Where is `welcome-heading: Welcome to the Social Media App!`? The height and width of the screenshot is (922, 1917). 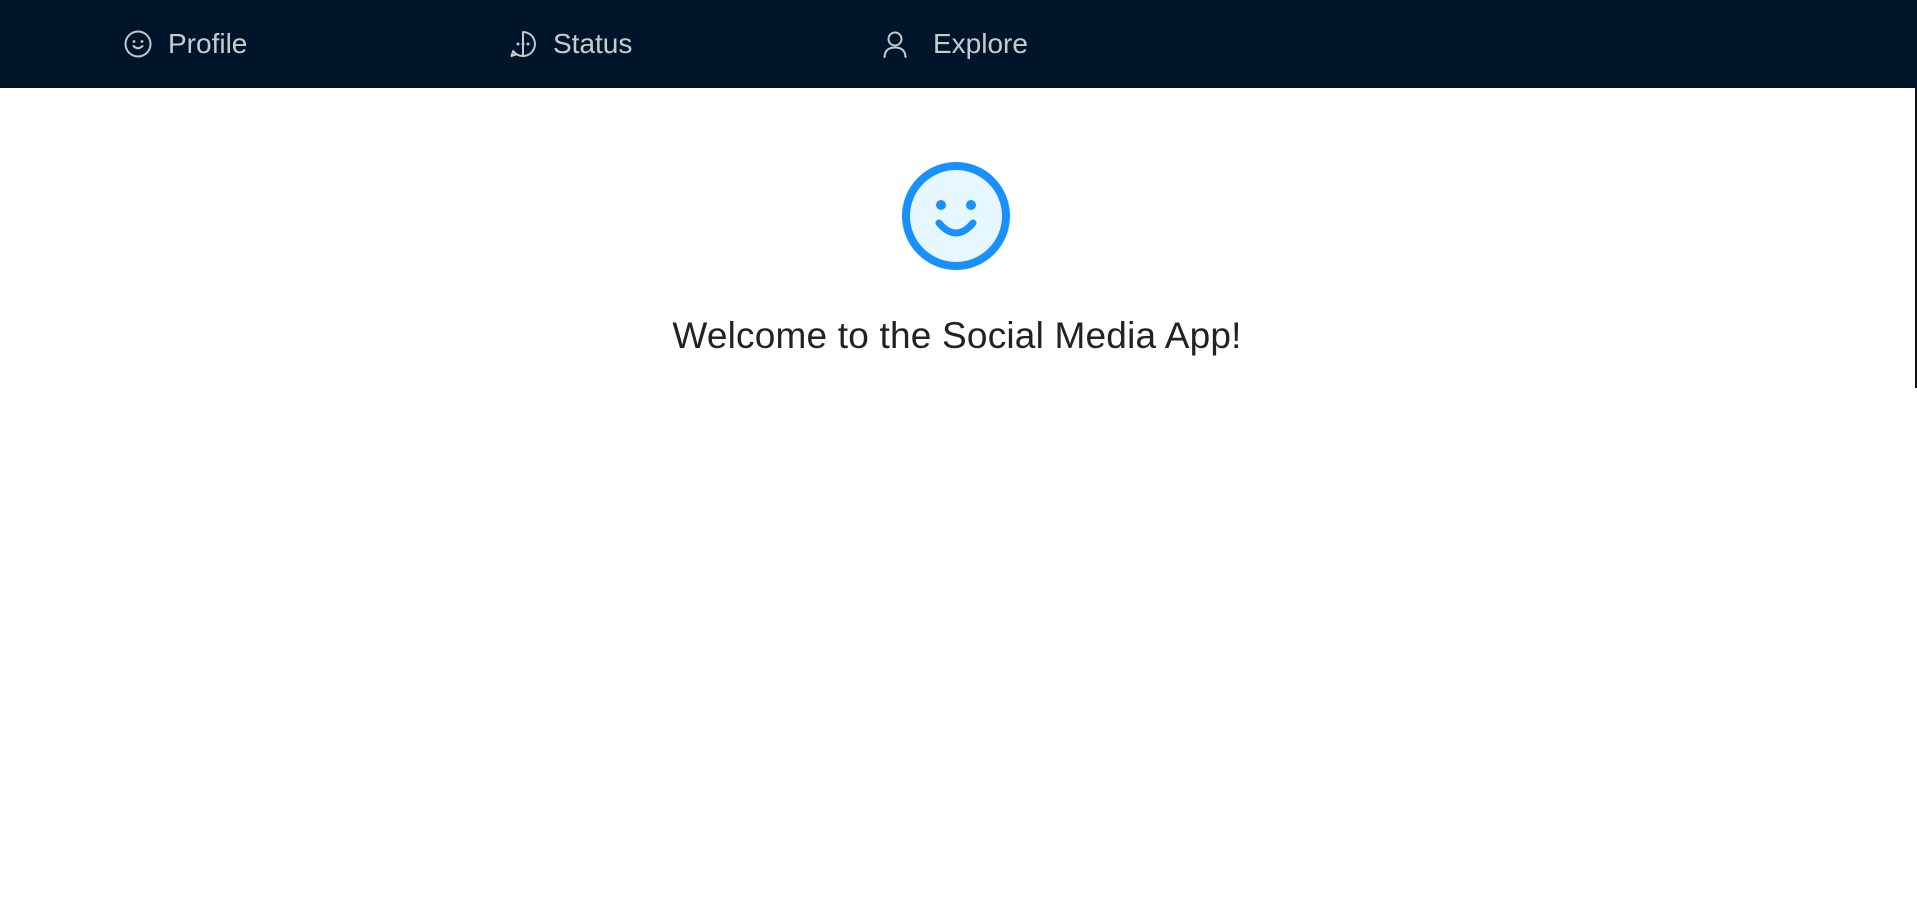 welcome-heading: Welcome to the Social Media App! is located at coordinates (957, 335).